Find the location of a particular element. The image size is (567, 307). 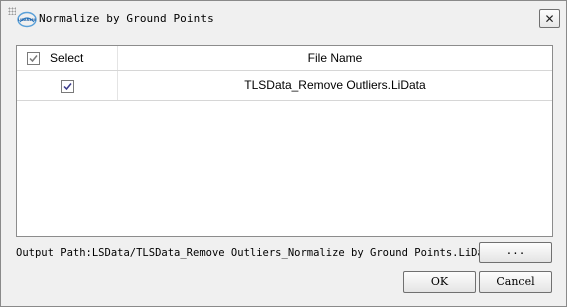

ok-button: OK is located at coordinates (439, 282).